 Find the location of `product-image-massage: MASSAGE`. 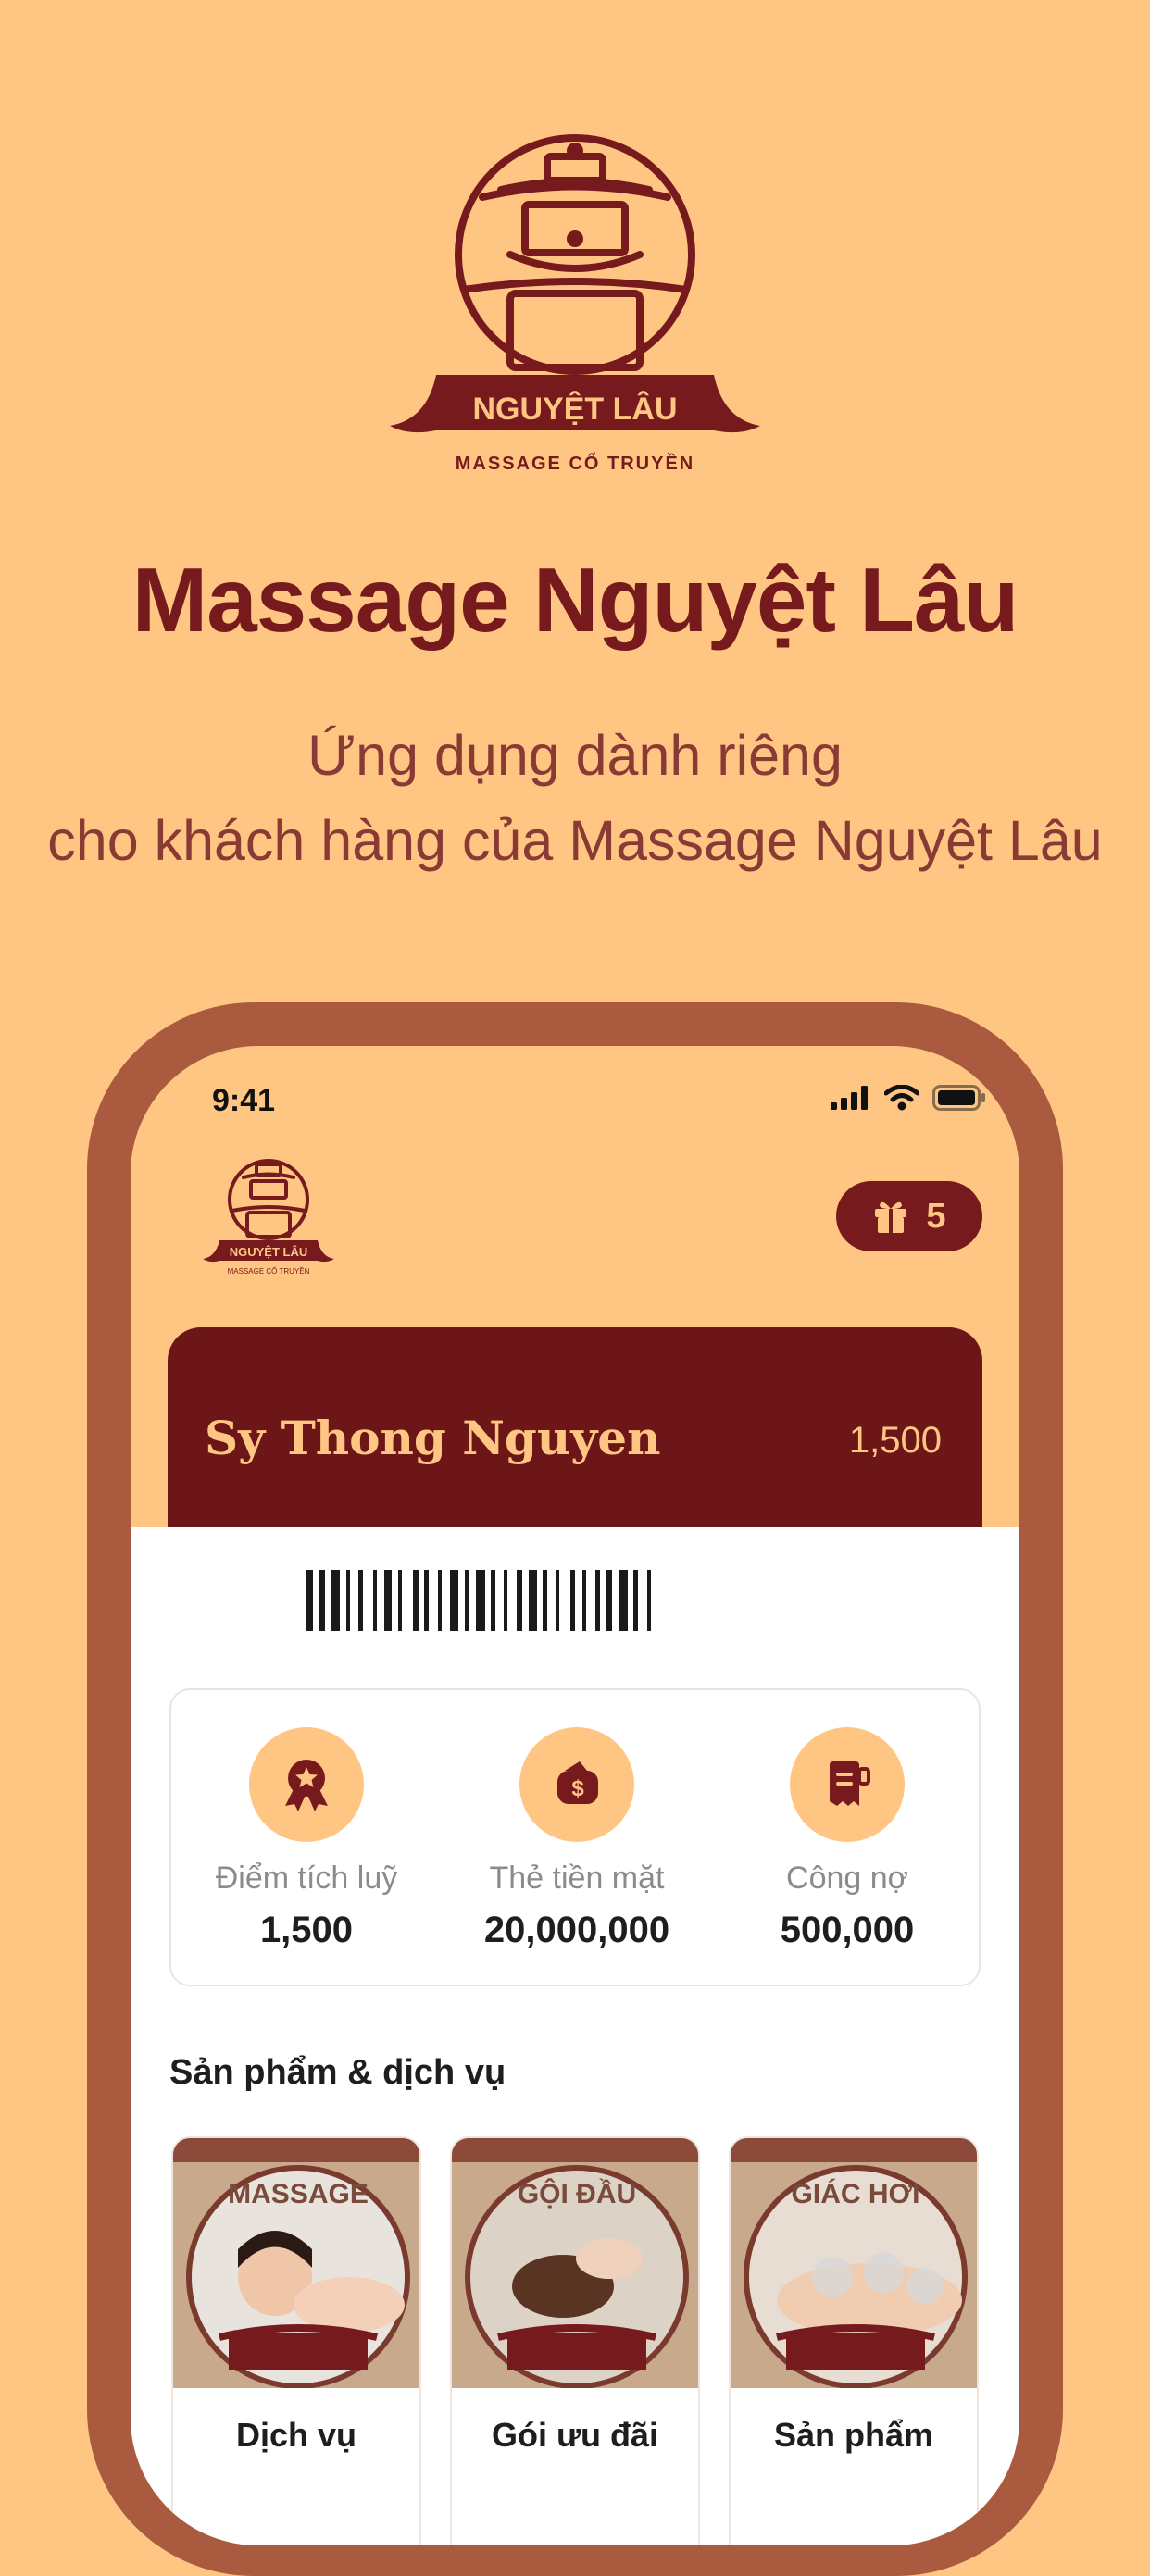

product-image-massage: MASSAGE is located at coordinates (296, 2263).